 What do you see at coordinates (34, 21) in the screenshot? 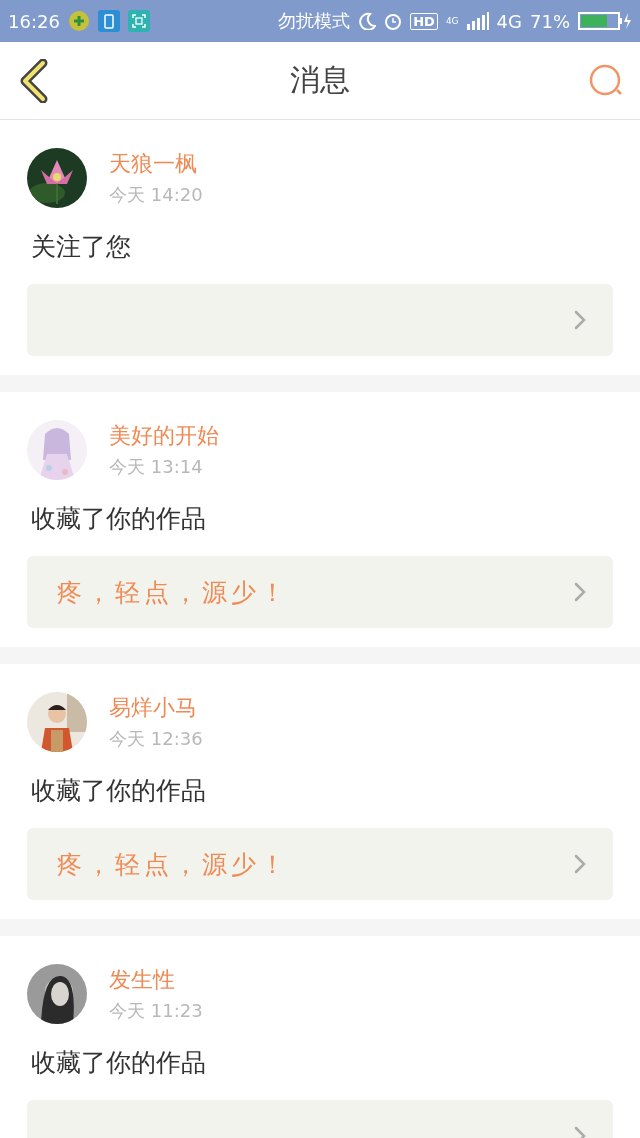
I see `clock-time: 16:26` at bounding box center [34, 21].